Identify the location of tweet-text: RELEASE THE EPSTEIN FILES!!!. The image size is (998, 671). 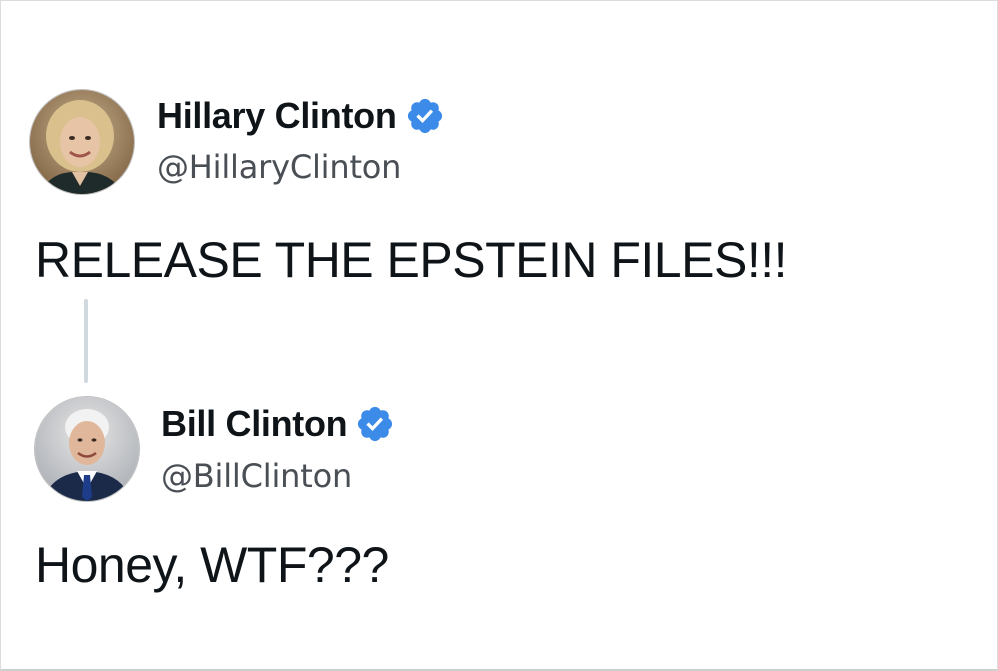
(411, 260).